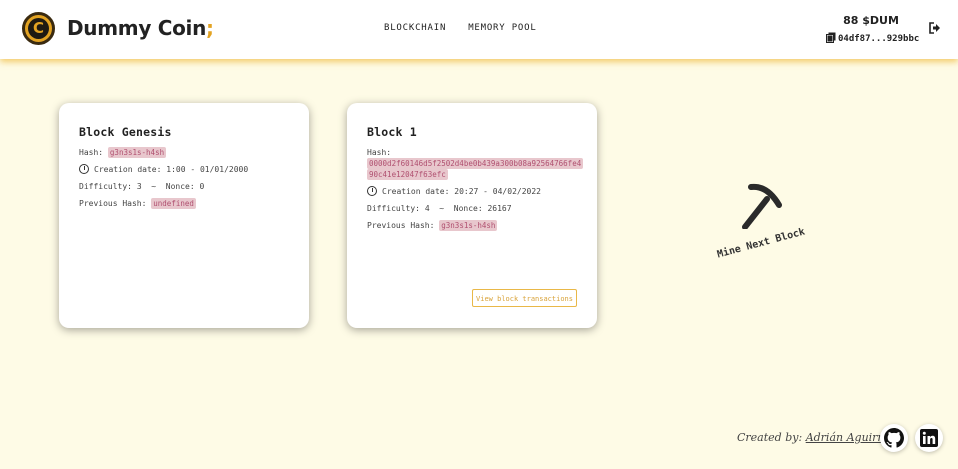 The image size is (958, 469). What do you see at coordinates (173, 203) in the screenshot?
I see `prev-hash-value: undefined` at bounding box center [173, 203].